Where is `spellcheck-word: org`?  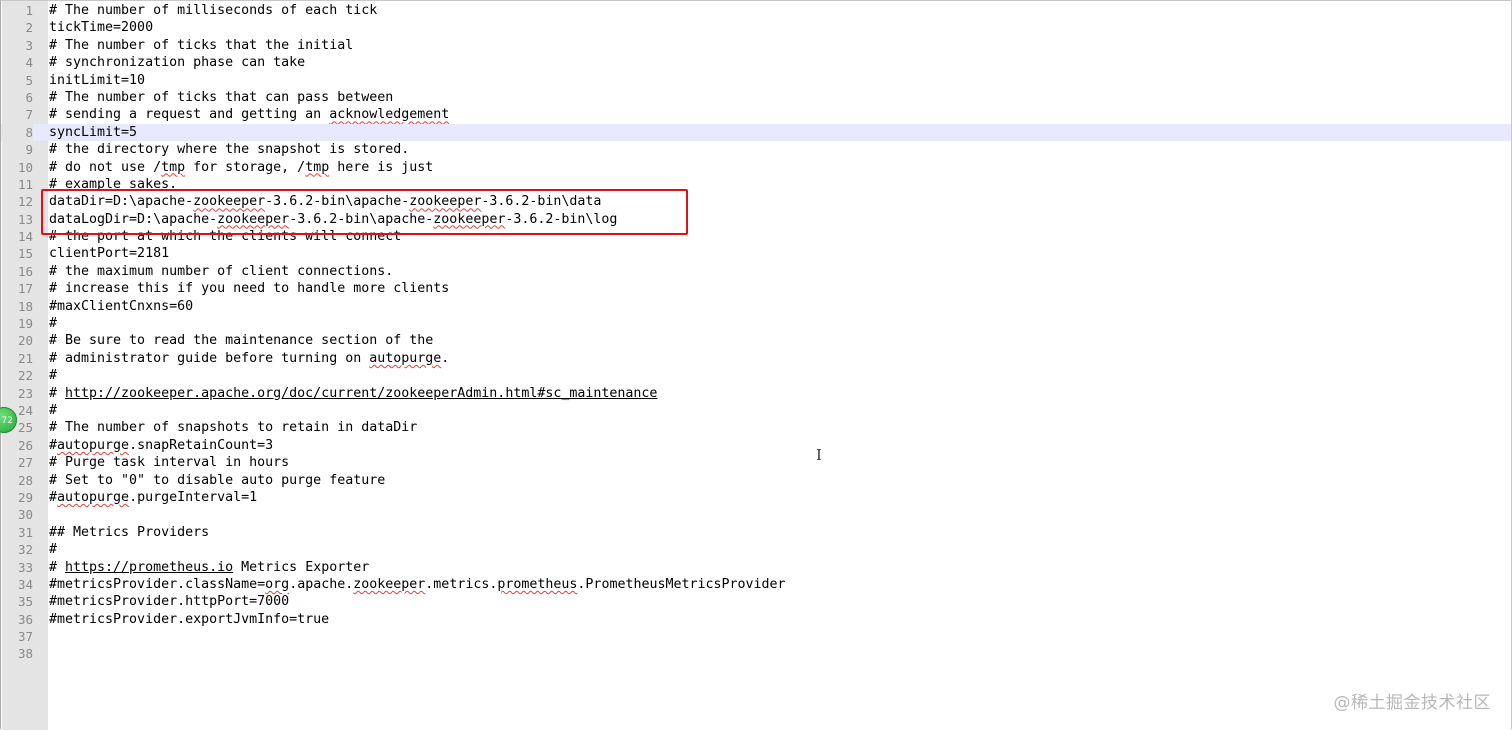 spellcheck-word: org is located at coordinates (277, 584).